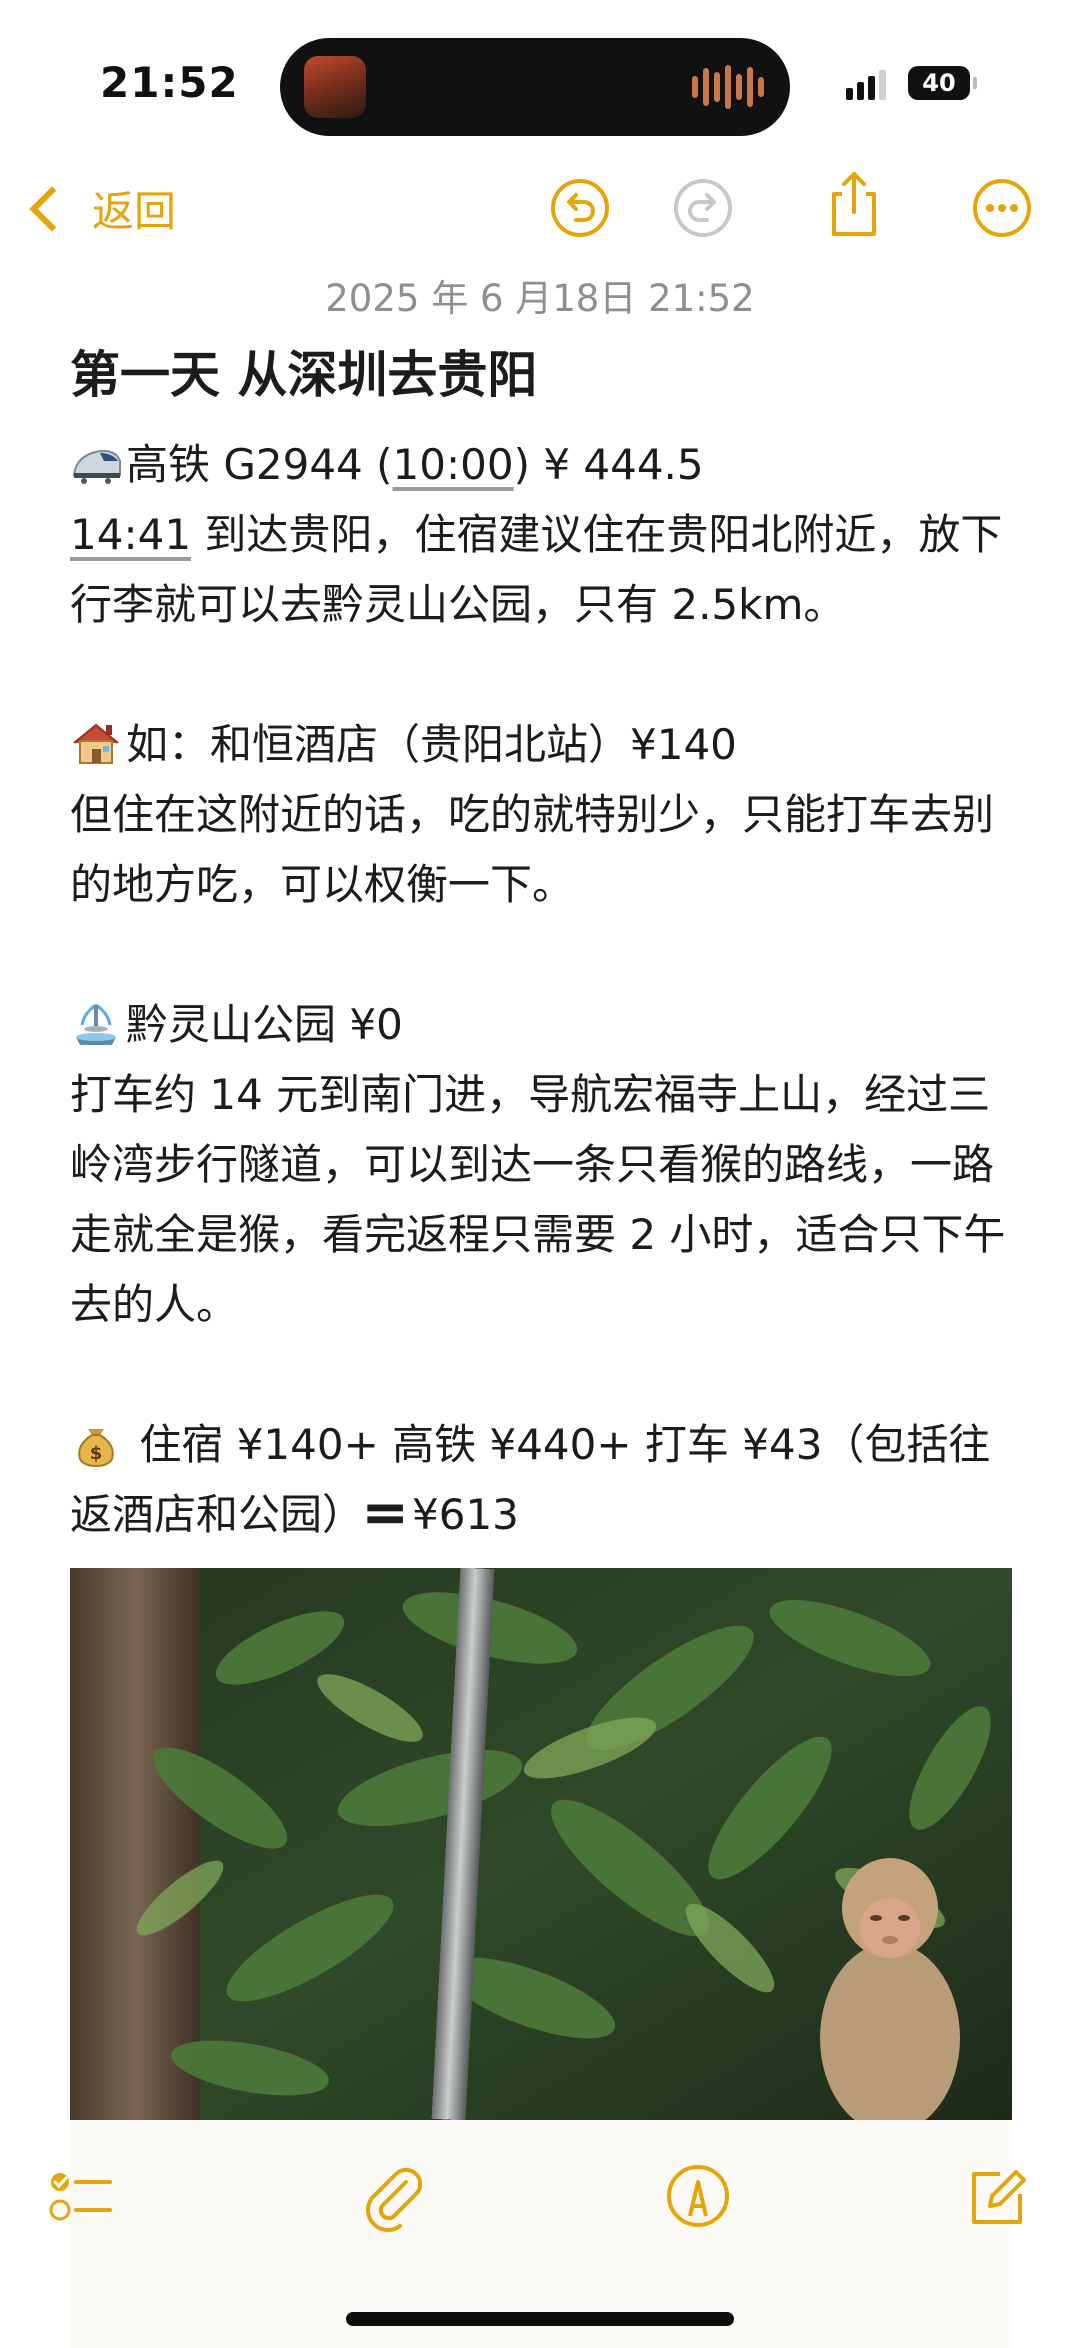  What do you see at coordinates (866, 85) in the screenshot?
I see `cellular-signal-icon` at bounding box center [866, 85].